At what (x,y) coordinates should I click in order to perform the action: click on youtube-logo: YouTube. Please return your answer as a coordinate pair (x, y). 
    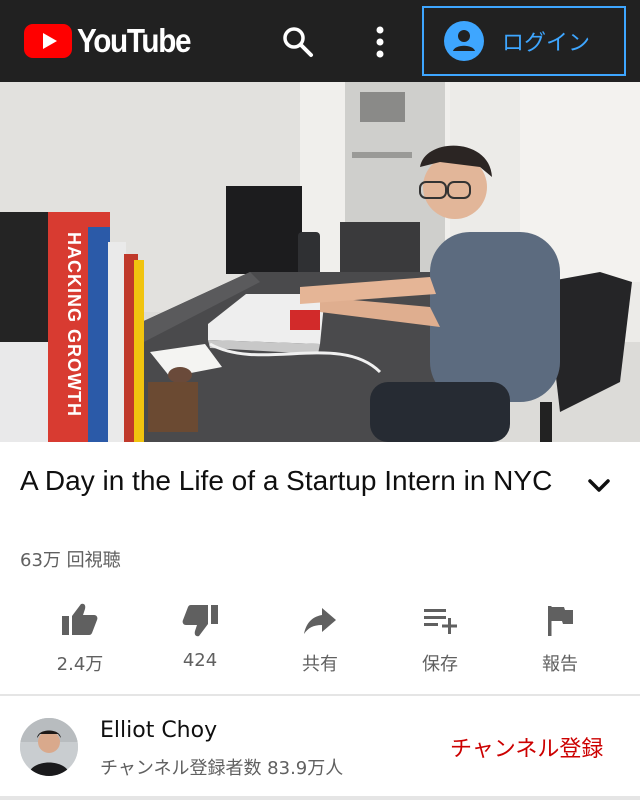
    Looking at the image, I should click on (113, 40).